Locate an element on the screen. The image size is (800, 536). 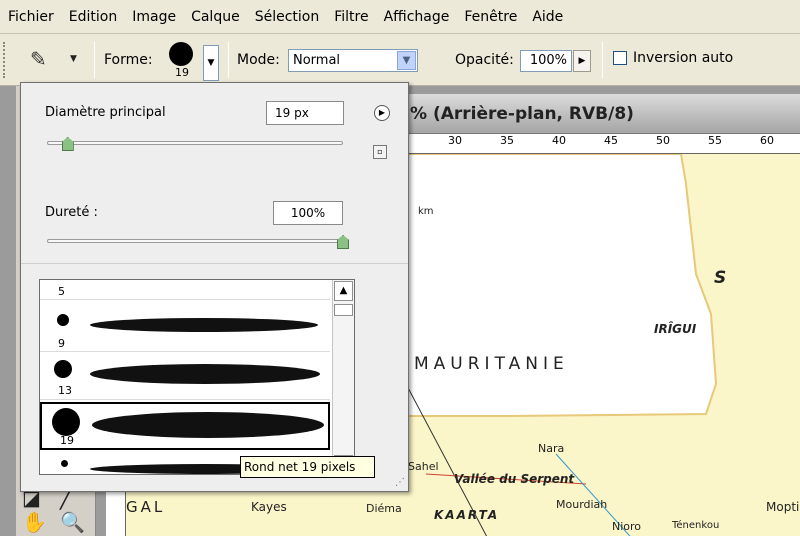
ruler-label: 60 is located at coordinates (767, 140).